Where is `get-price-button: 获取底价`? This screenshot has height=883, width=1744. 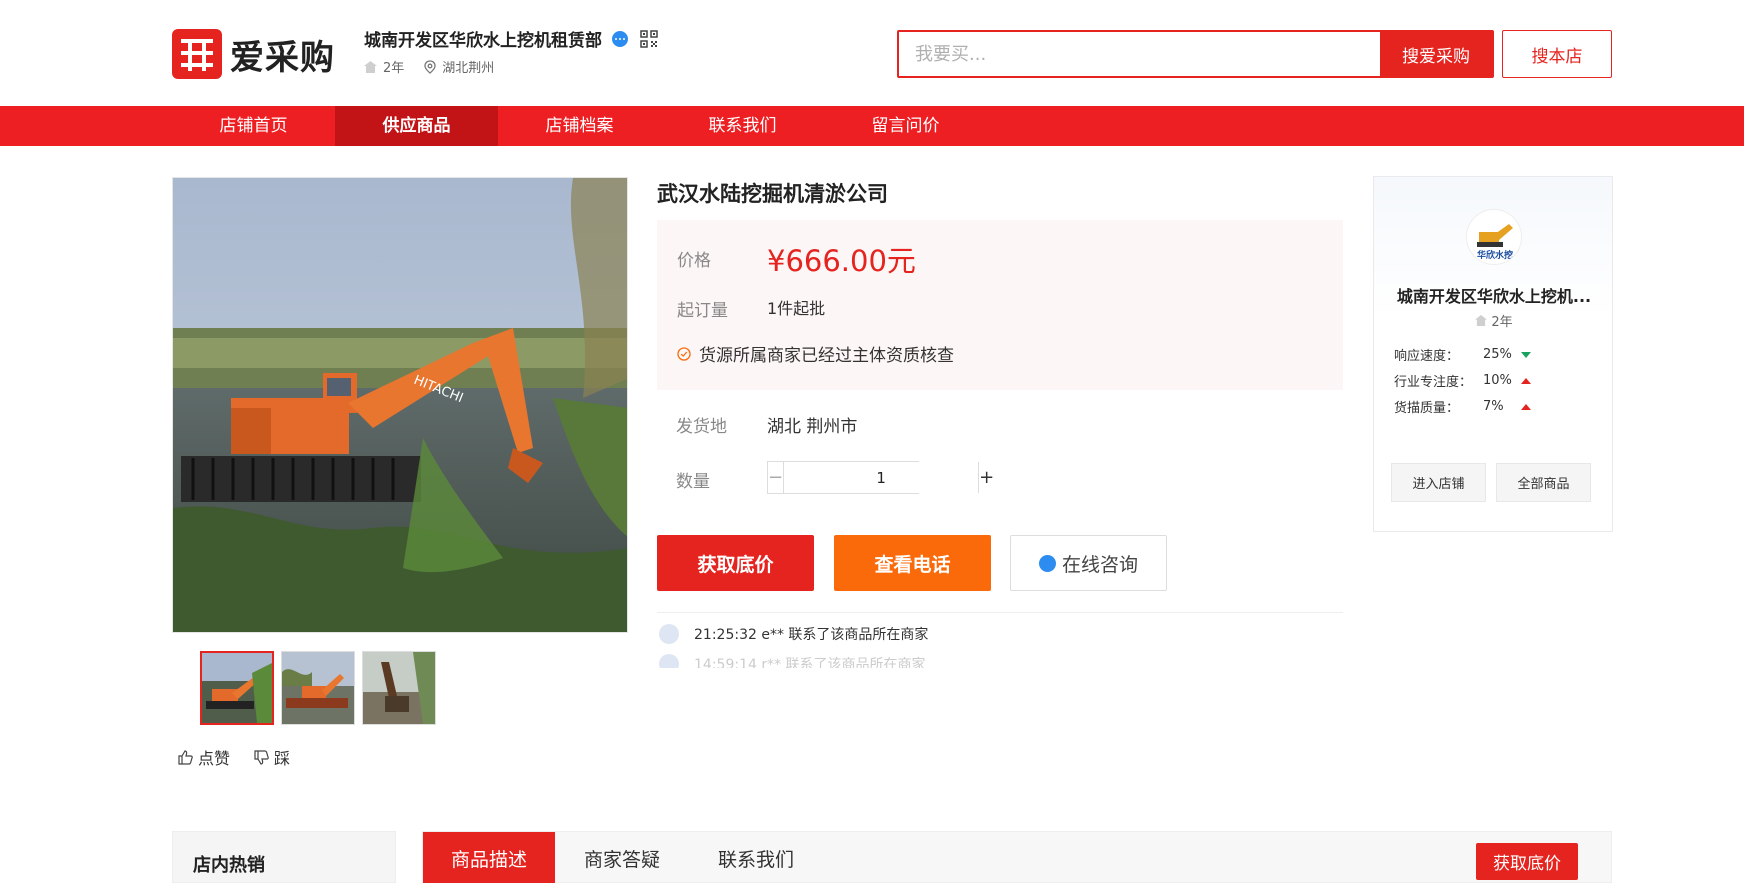 get-price-button: 获取底价 is located at coordinates (735, 563).